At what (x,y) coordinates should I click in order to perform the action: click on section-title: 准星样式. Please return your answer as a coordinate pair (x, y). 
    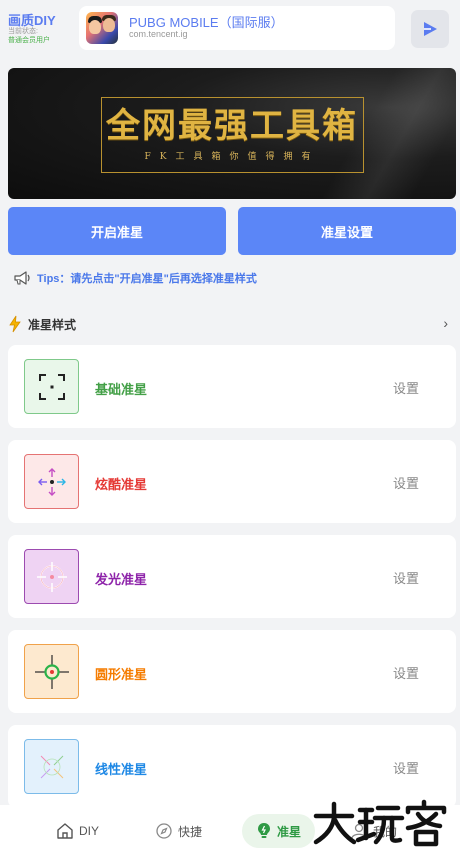
    Looking at the image, I should click on (52, 324).